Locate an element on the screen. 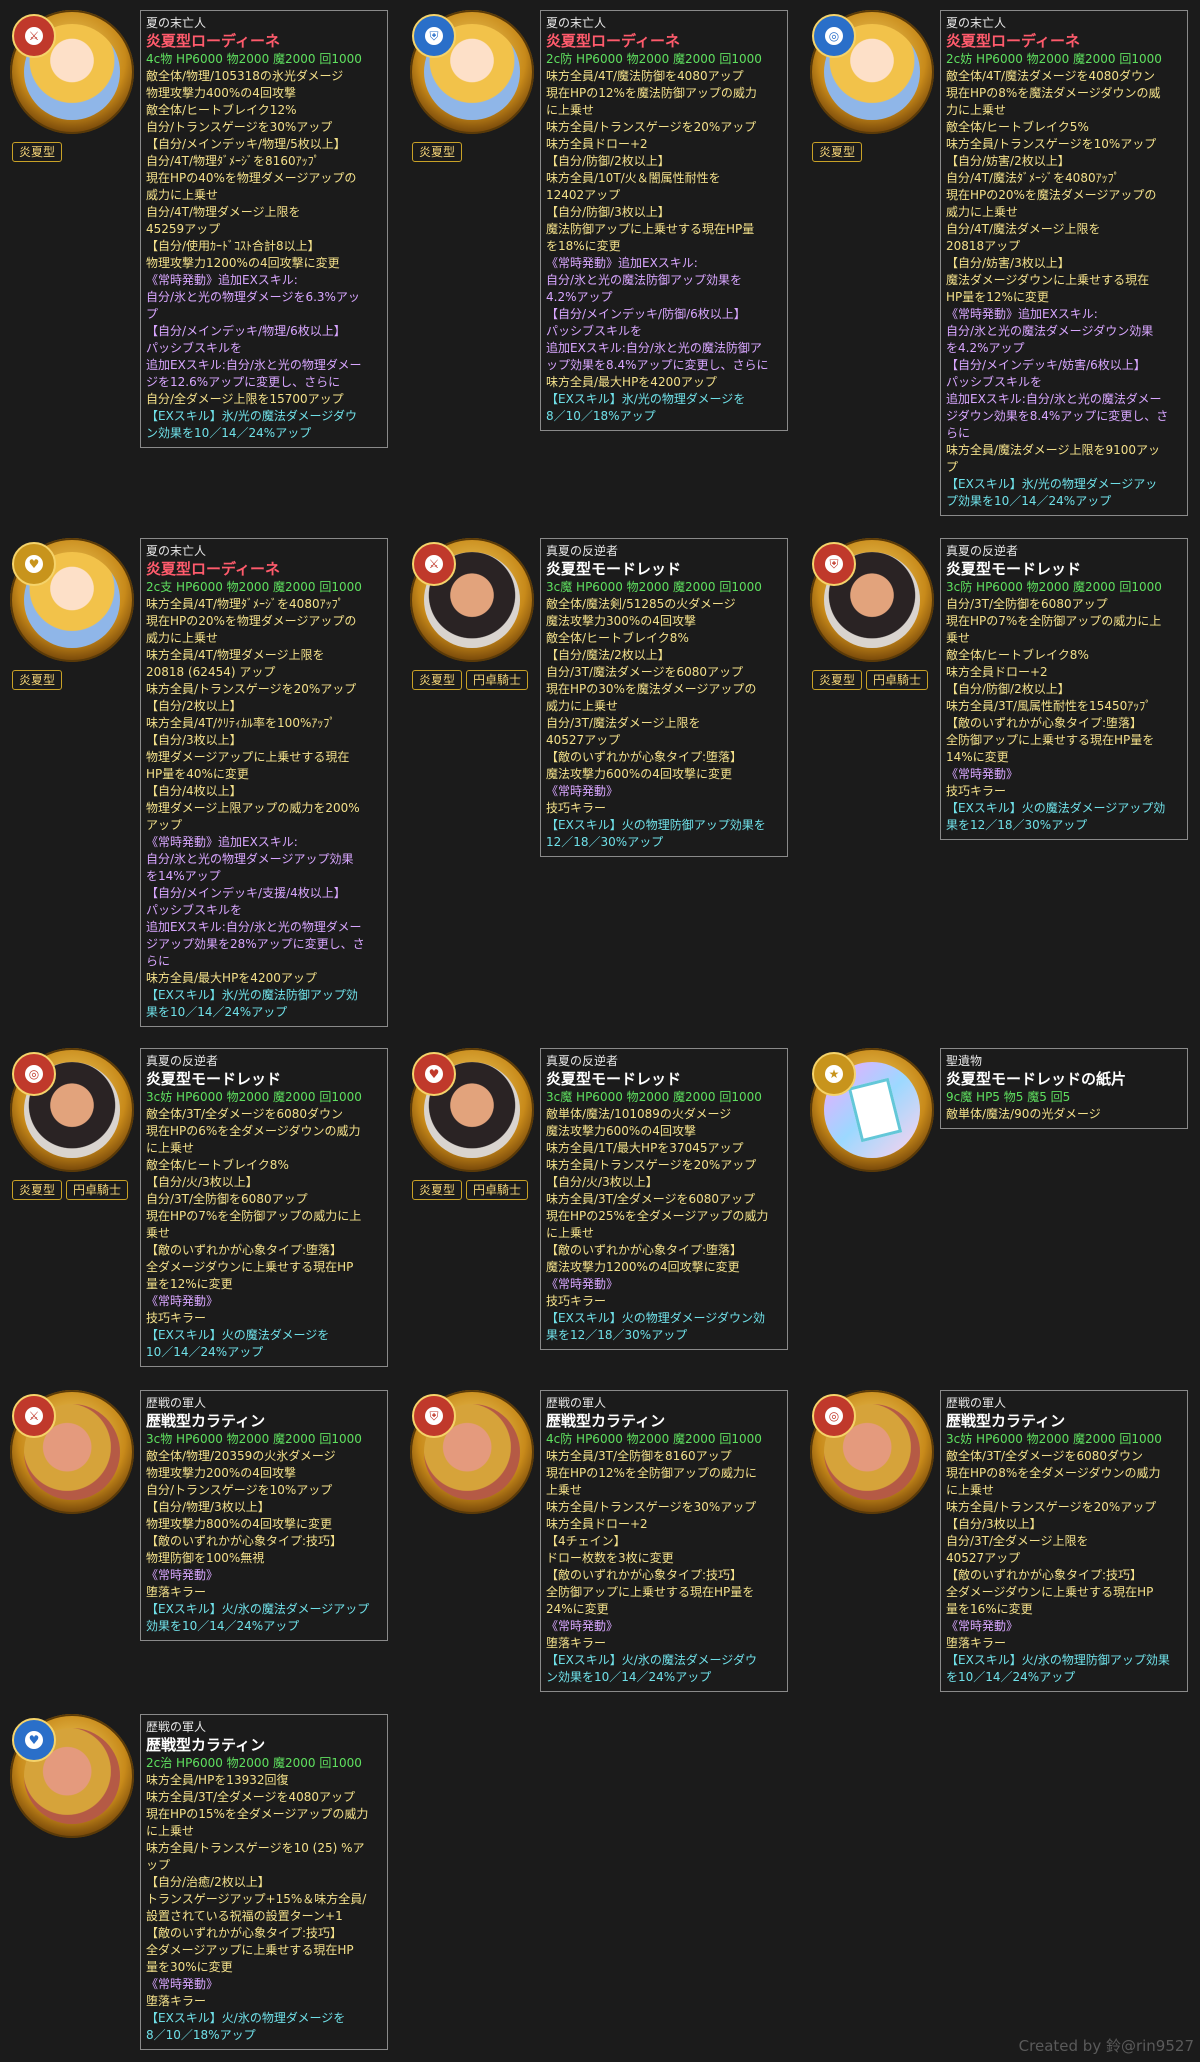  skill-line: 【自分/使用ｶｰﾄﾞｺｽﾄ合計8以上】 is located at coordinates (233, 246).